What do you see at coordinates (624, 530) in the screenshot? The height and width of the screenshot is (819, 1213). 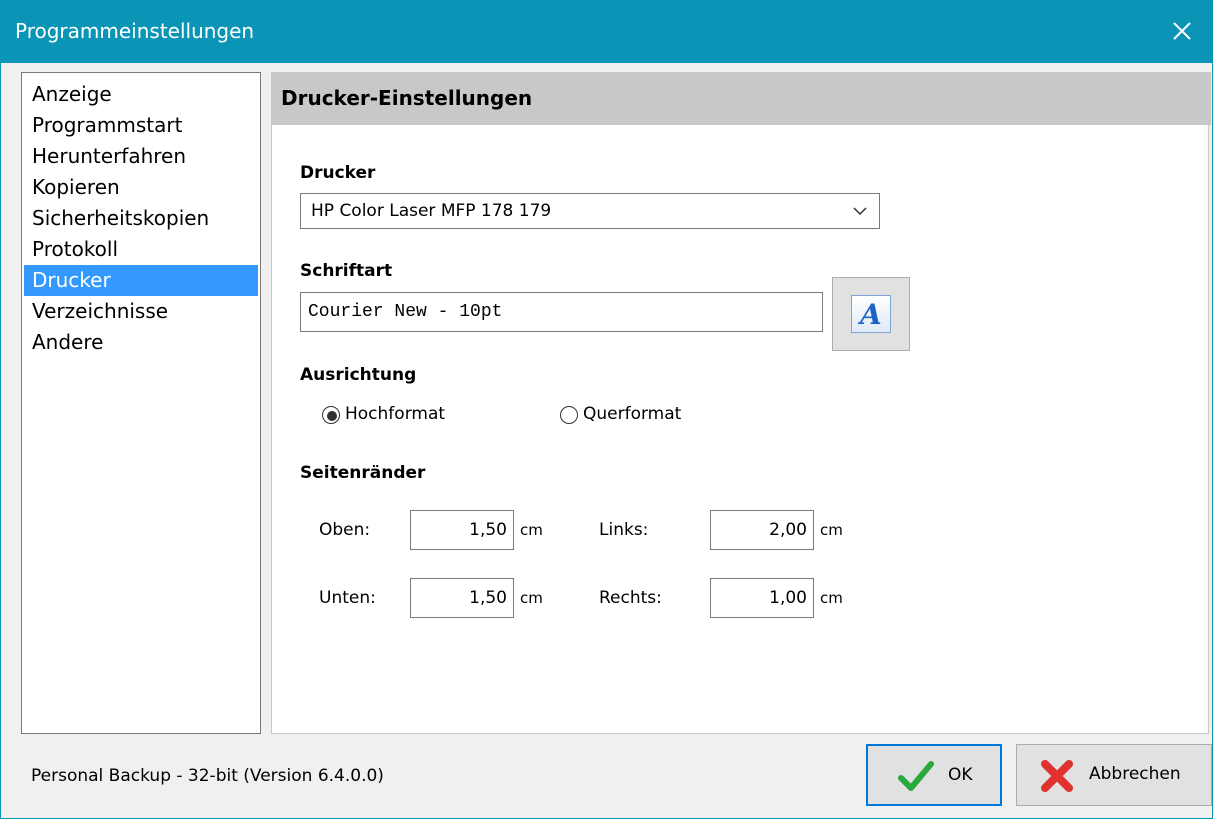 I see `margin-left-label: Links:` at bounding box center [624, 530].